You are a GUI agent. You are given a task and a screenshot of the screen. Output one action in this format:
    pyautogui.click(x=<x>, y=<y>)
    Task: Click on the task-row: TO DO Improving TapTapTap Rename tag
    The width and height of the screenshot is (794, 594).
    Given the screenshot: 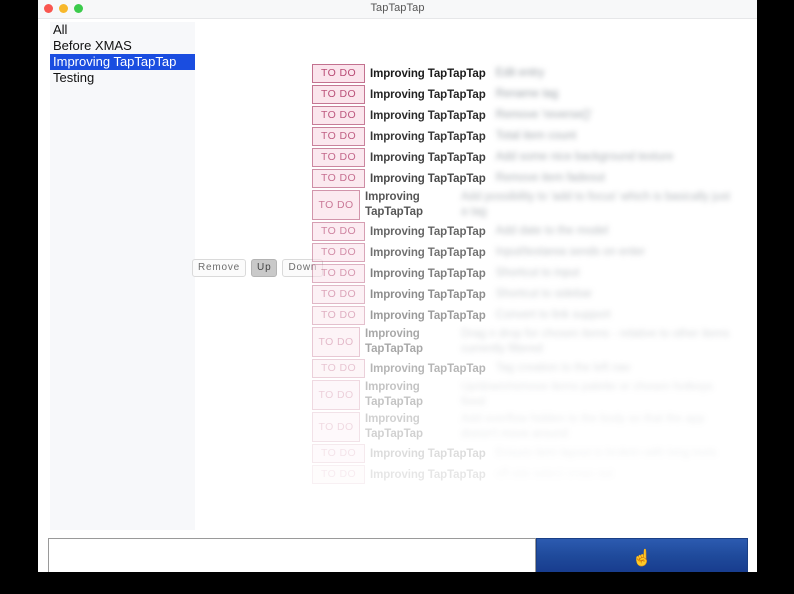 What is the action you would take?
    pyautogui.click(x=522, y=94)
    